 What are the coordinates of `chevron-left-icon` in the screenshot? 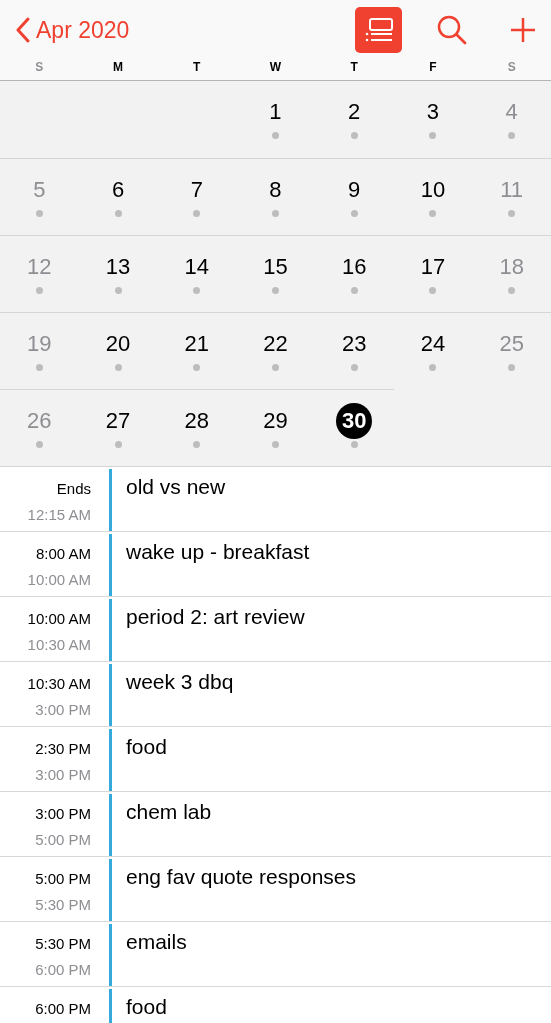 It's located at (23, 30).